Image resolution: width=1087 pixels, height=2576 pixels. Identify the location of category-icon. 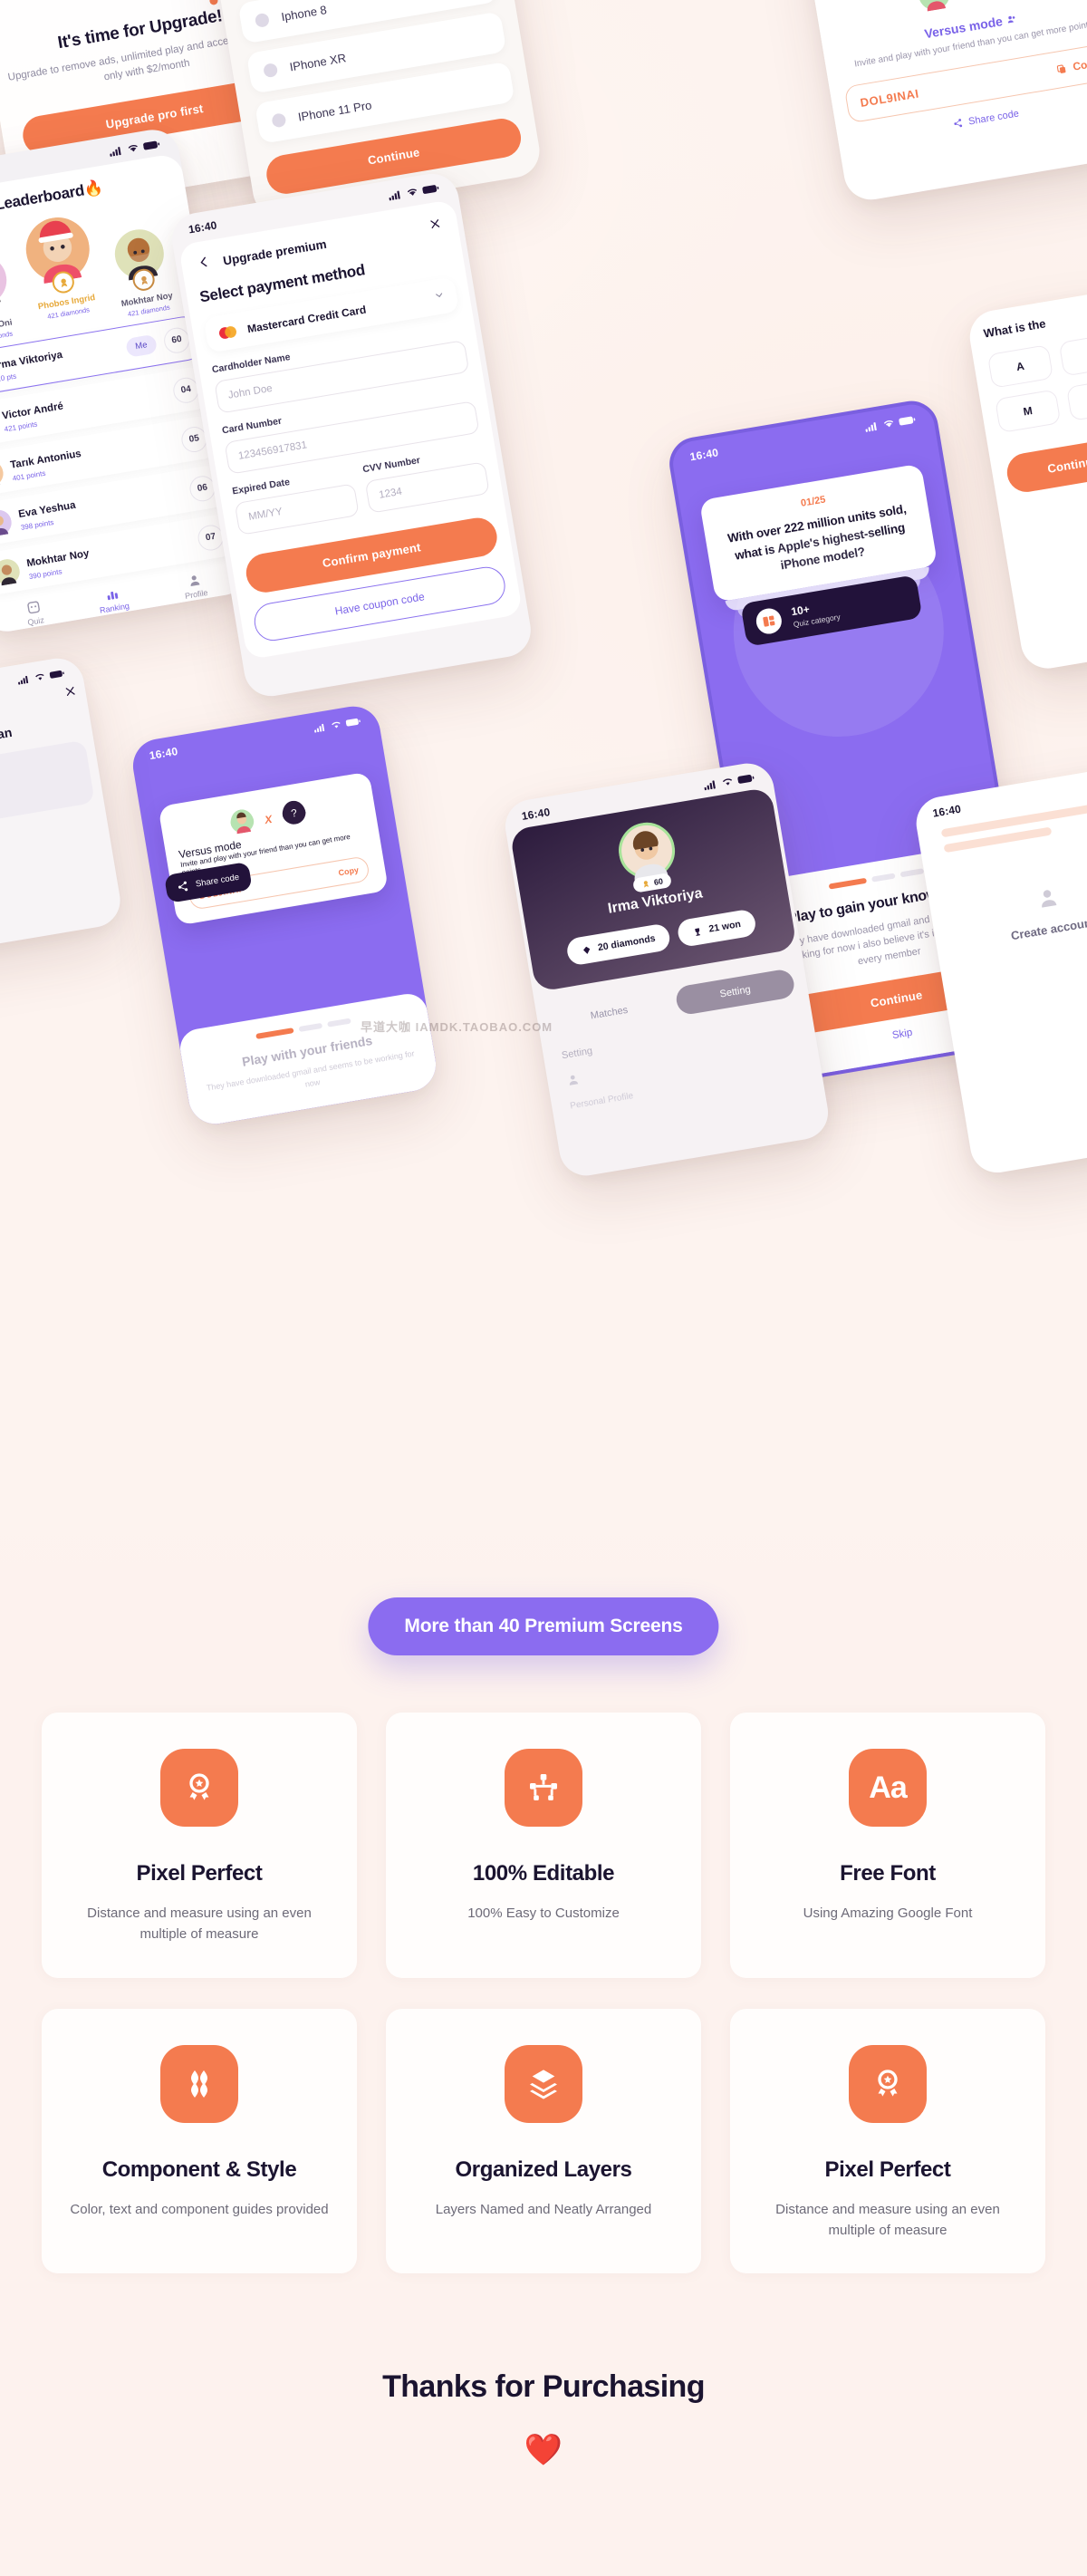
(769, 621).